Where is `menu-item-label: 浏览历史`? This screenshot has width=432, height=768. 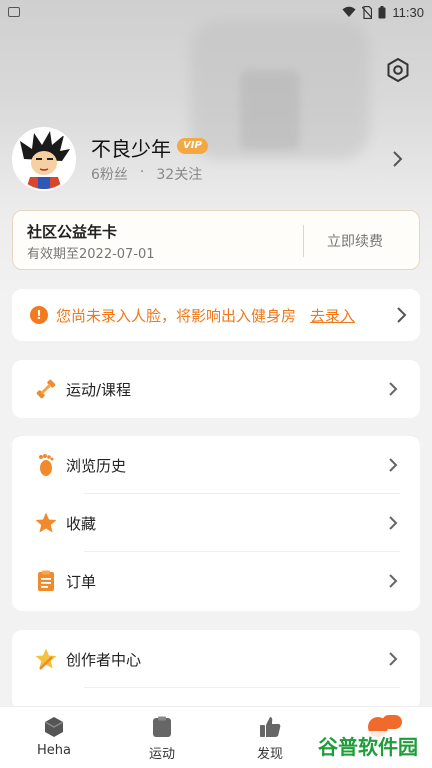 menu-item-label: 浏览历史 is located at coordinates (96, 465).